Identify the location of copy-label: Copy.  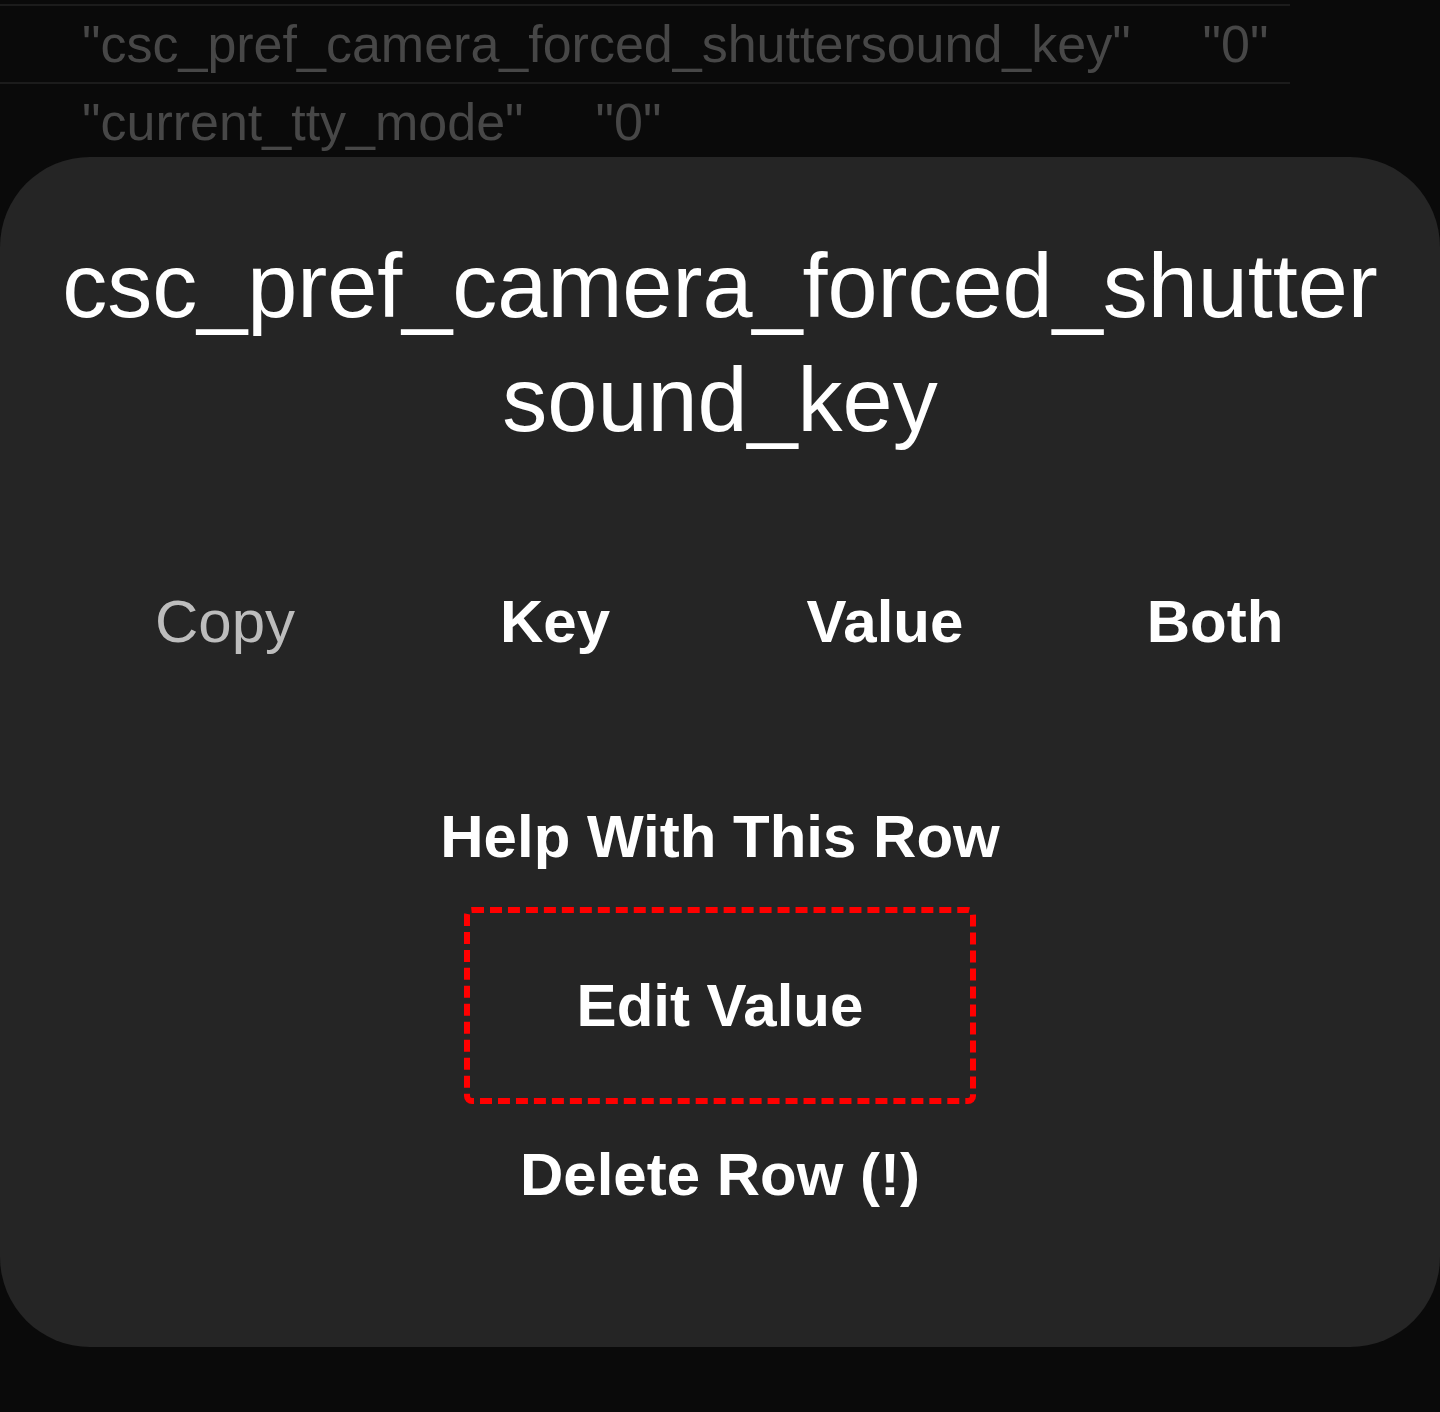
(225, 621).